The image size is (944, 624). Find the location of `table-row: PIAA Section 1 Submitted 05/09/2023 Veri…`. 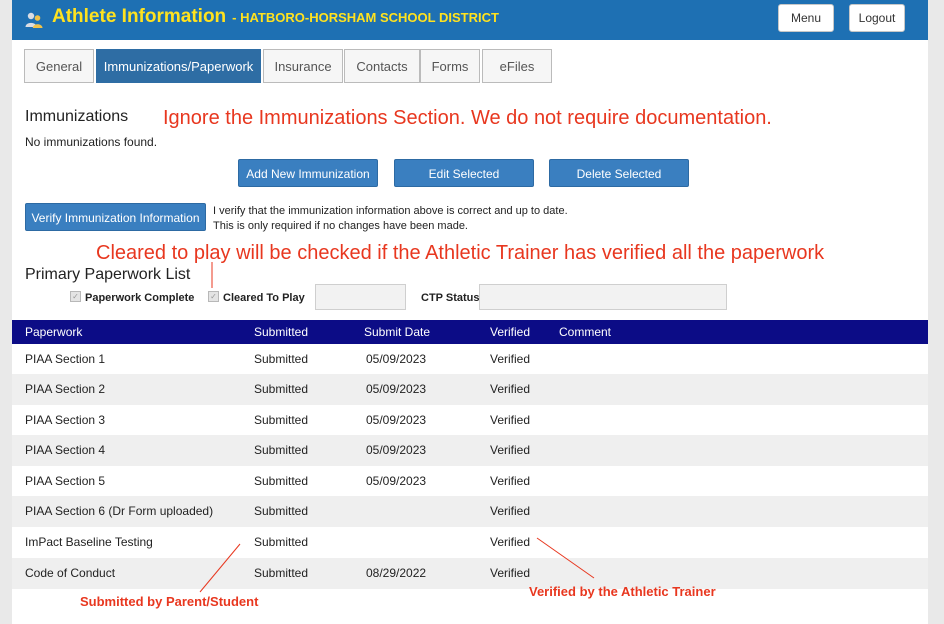

table-row: PIAA Section 1 Submitted 05/09/2023 Veri… is located at coordinates (470, 359).